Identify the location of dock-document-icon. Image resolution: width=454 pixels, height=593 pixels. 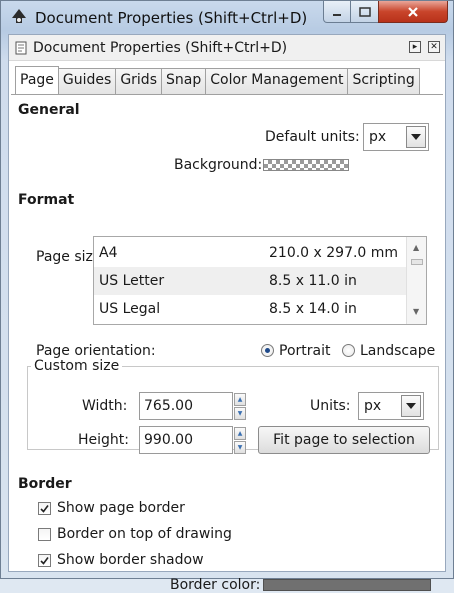
(21, 48).